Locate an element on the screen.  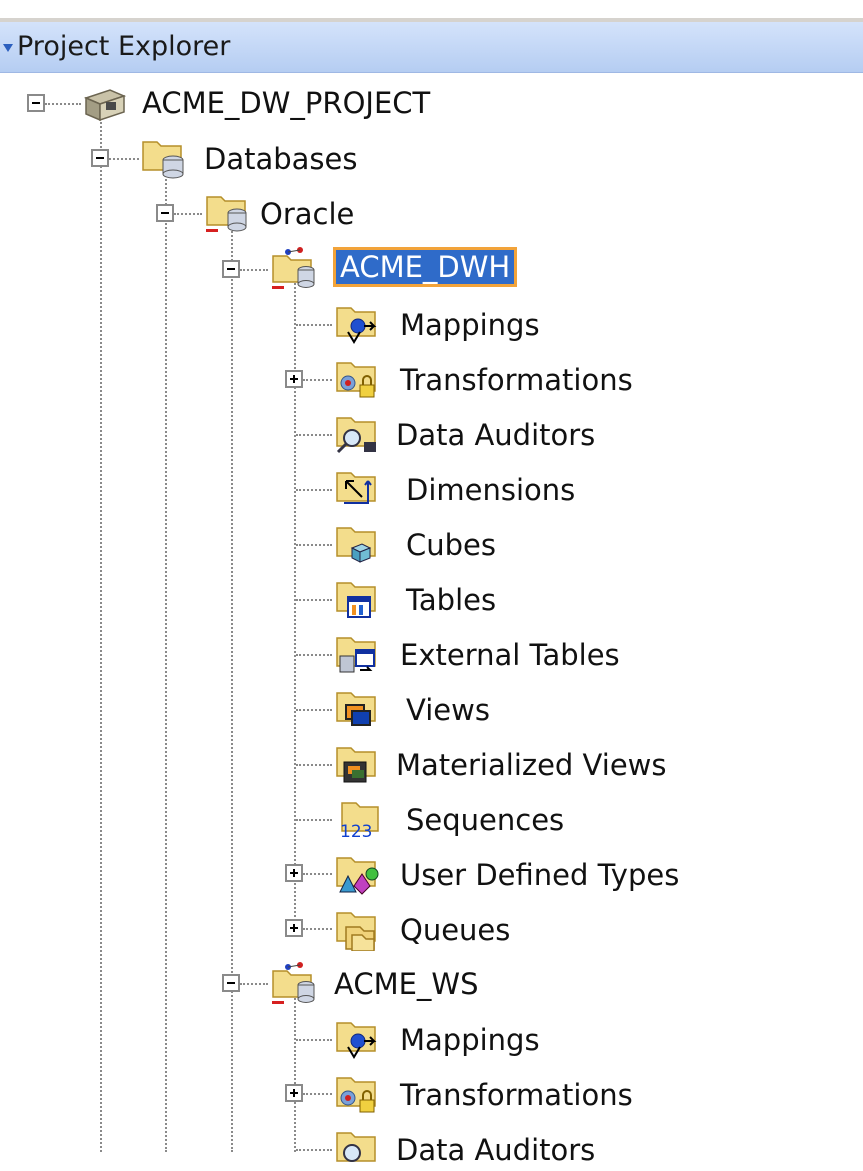
tree-node-label: External Tables is located at coordinates (510, 655).